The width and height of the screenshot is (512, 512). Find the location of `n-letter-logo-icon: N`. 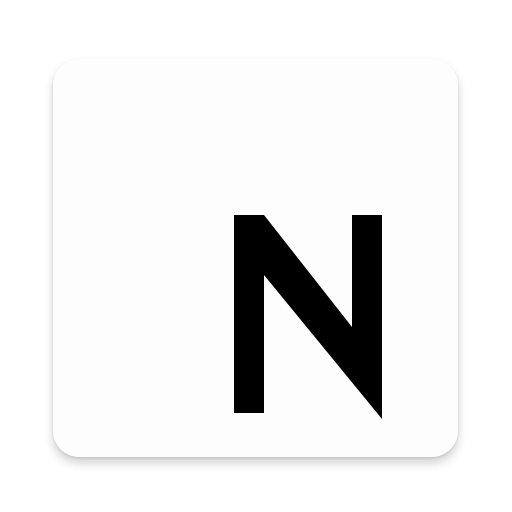

n-letter-logo-icon: N is located at coordinates (308, 317).